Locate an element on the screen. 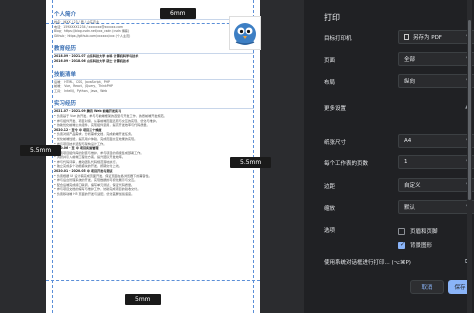 This screenshot has width=474, height=313. pages-per-sheet-label: 每个工作表的页数 is located at coordinates (346, 164).